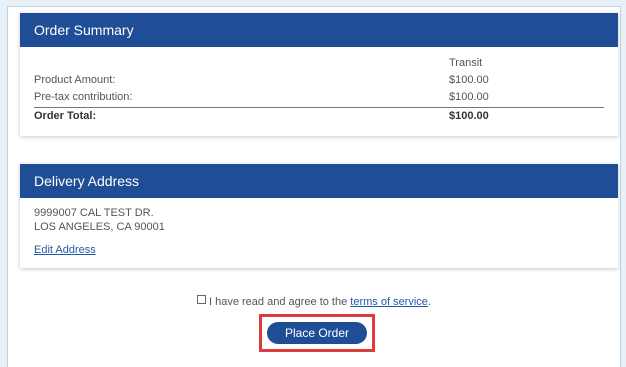 The height and width of the screenshot is (367, 626). What do you see at coordinates (319, 117) in the screenshot?
I see `summary-row-order-total: Order Total: $100.00` at bounding box center [319, 117].